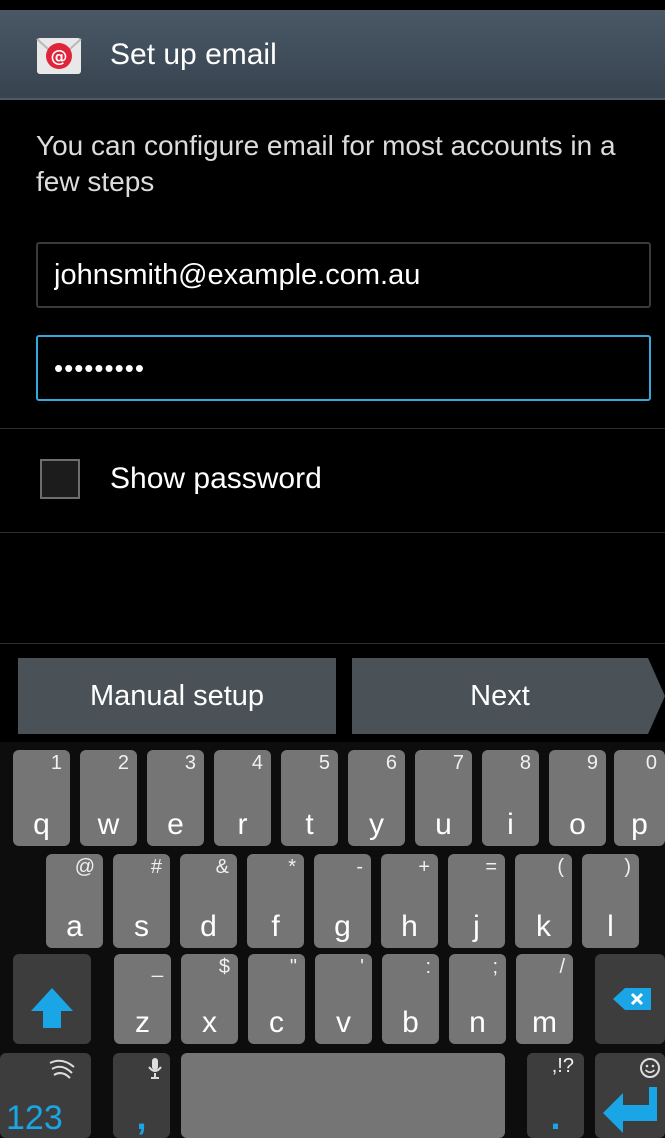  I want to click on swiftkey-icon, so click(62, 1069).